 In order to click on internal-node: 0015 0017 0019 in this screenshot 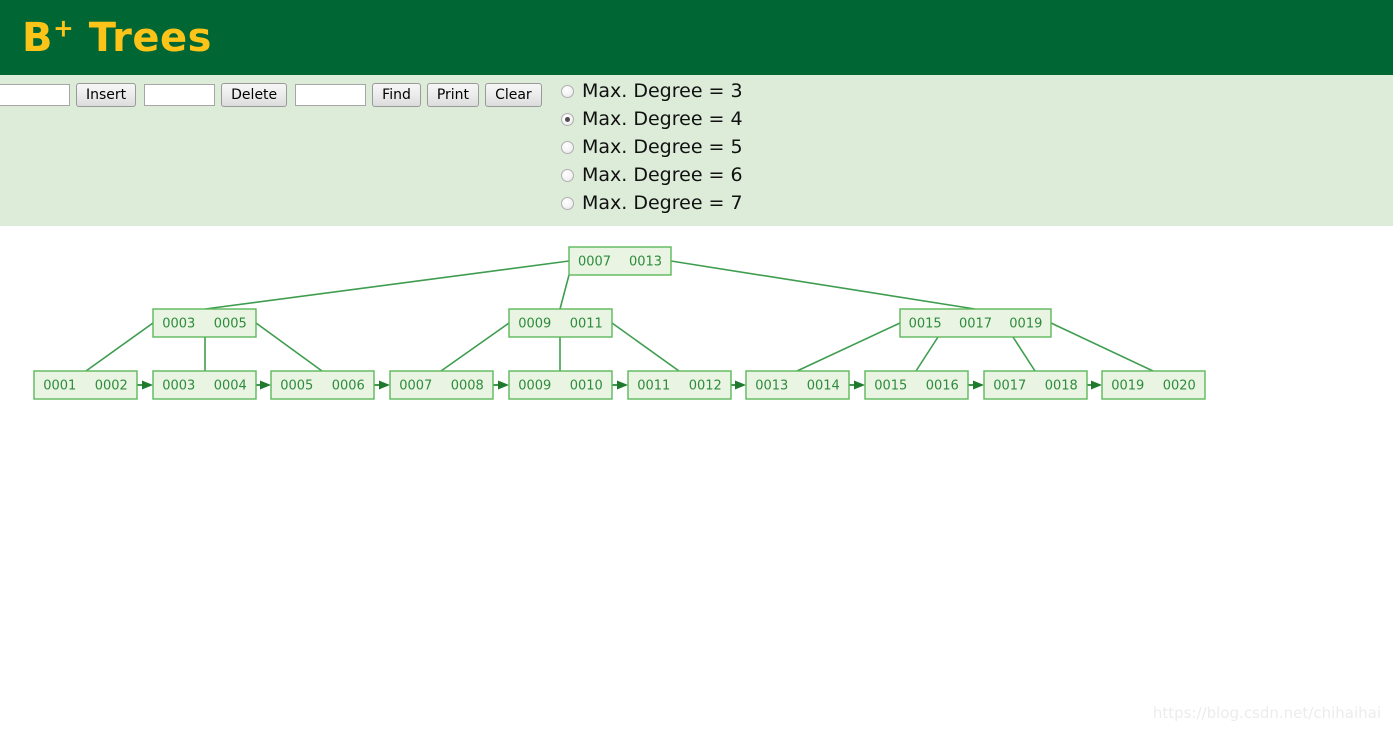, I will do `click(975, 323)`.